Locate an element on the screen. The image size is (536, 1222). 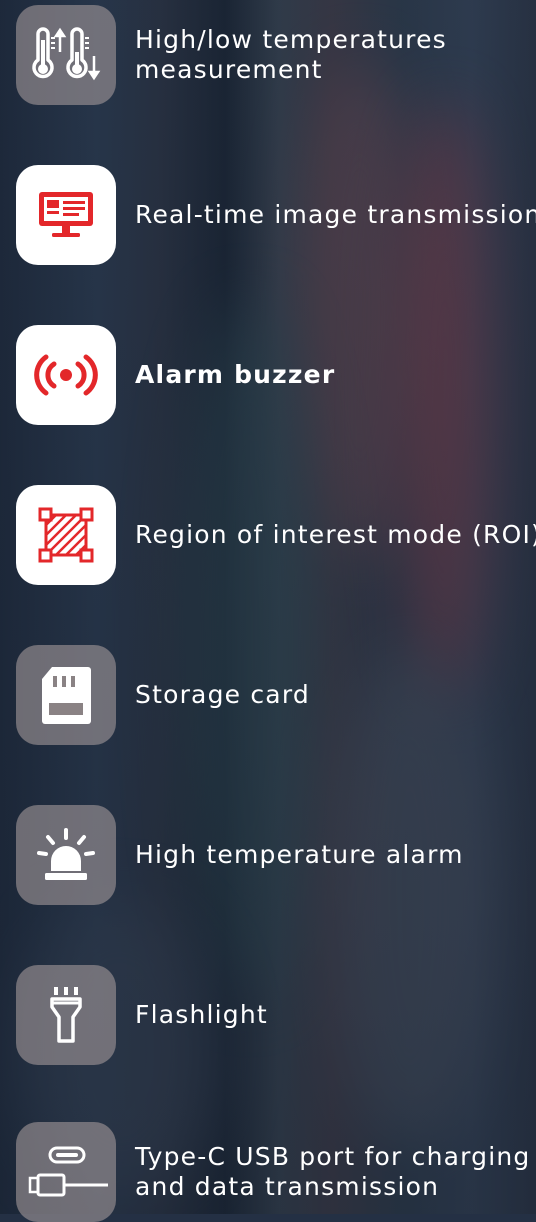
feature-label-line: Alarm buzzer is located at coordinates (235, 374).